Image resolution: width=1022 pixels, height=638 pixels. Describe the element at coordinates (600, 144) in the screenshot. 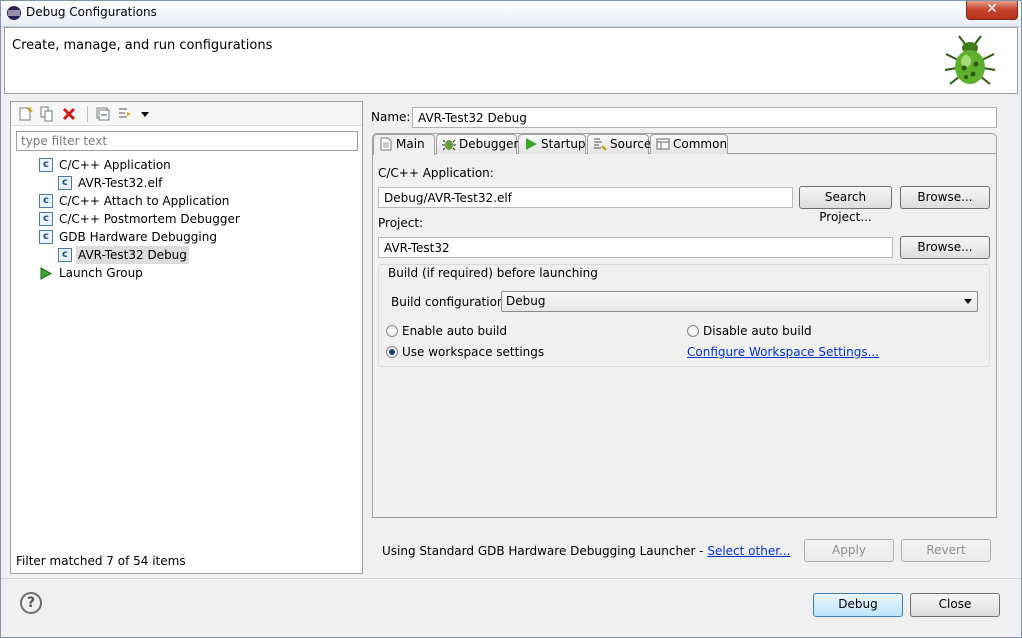

I see `source-tab-icon` at that location.